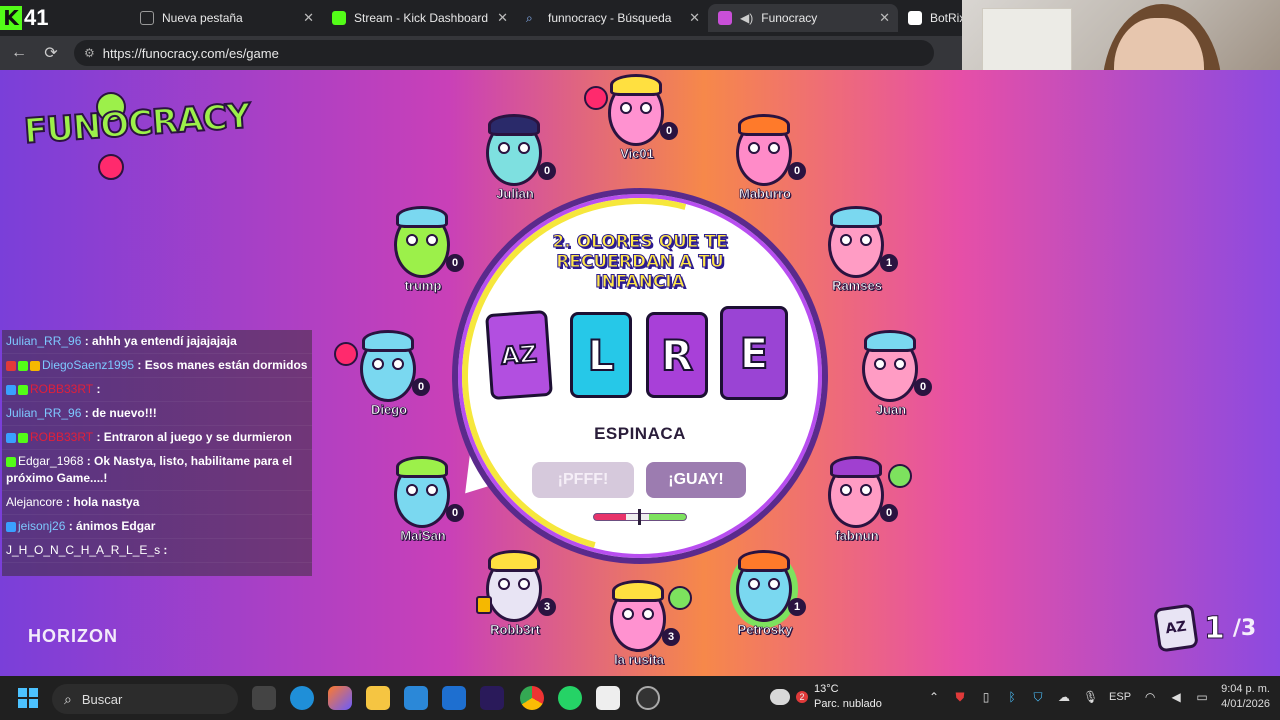 The image size is (1280, 720). What do you see at coordinates (532, 698) in the screenshot?
I see `chrome-icon` at bounding box center [532, 698].